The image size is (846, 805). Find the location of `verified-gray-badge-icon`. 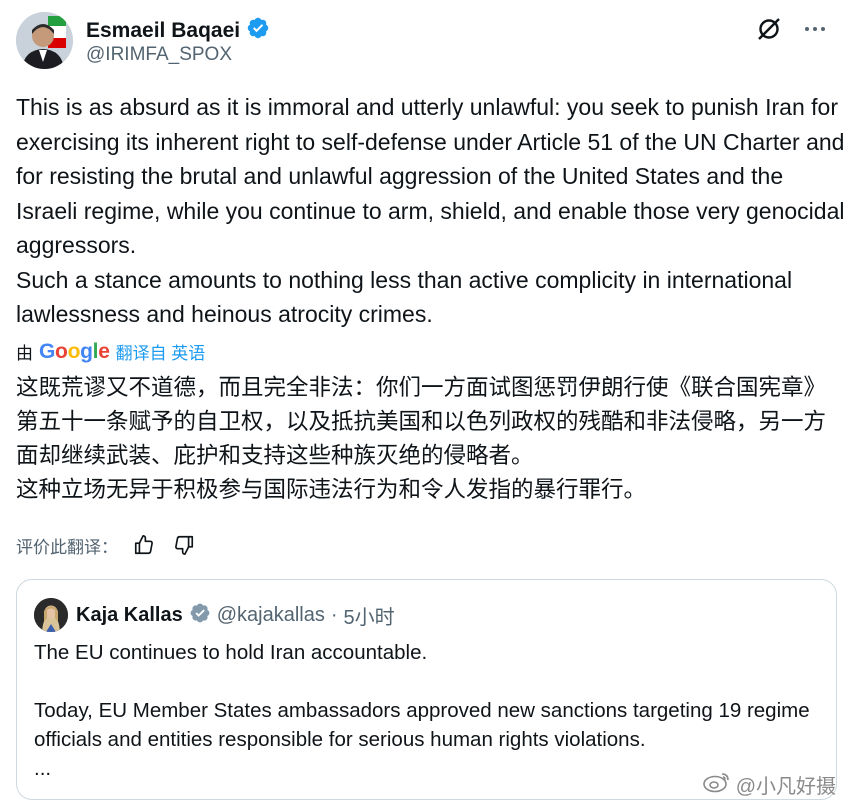

verified-gray-badge-icon is located at coordinates (200, 615).